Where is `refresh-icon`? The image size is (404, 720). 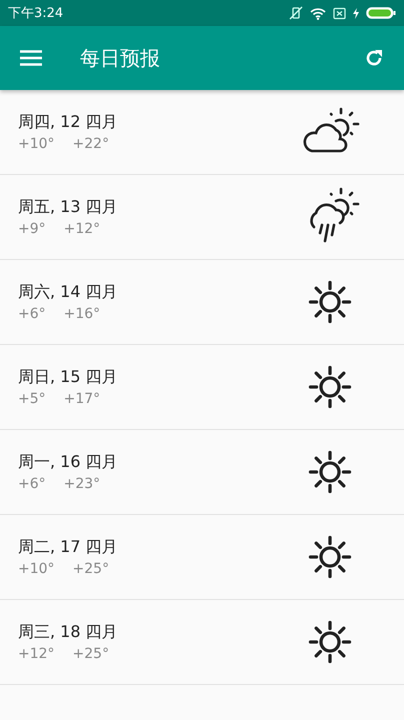
refresh-icon is located at coordinates (374, 58).